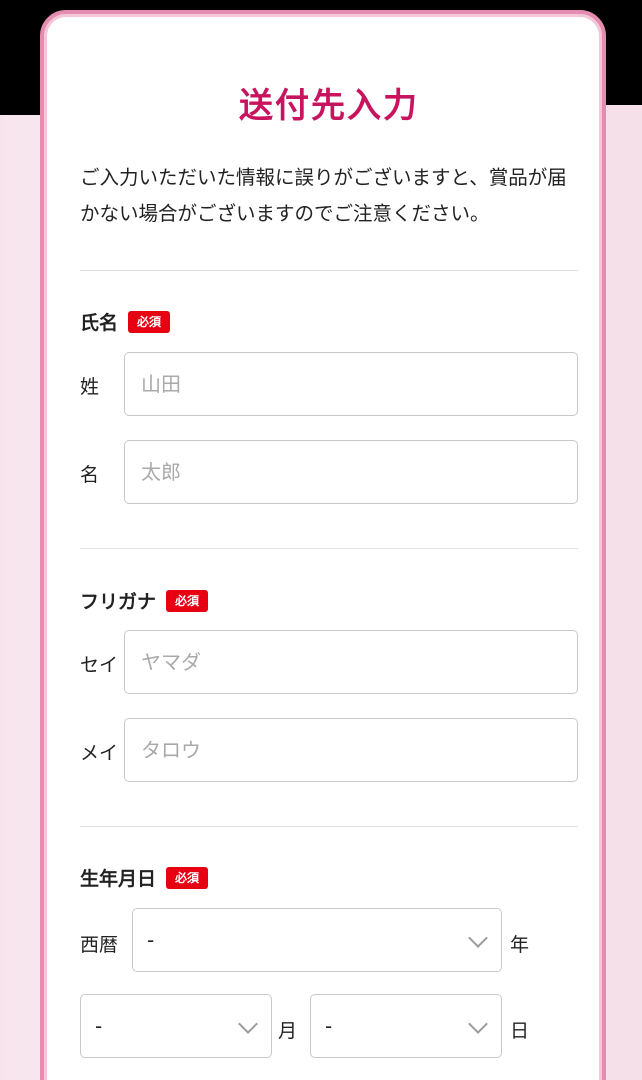 The height and width of the screenshot is (1080, 642). Describe the element at coordinates (288, 1031) in the screenshot. I see `month-unit: 月` at that location.